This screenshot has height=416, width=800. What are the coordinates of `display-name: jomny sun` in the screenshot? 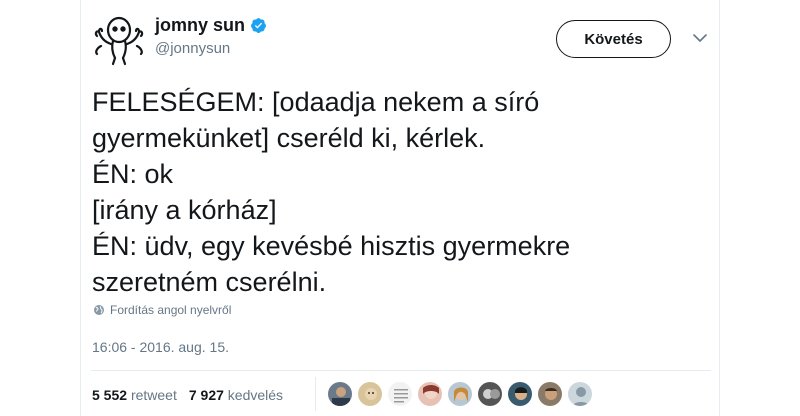 It's located at (200, 25).